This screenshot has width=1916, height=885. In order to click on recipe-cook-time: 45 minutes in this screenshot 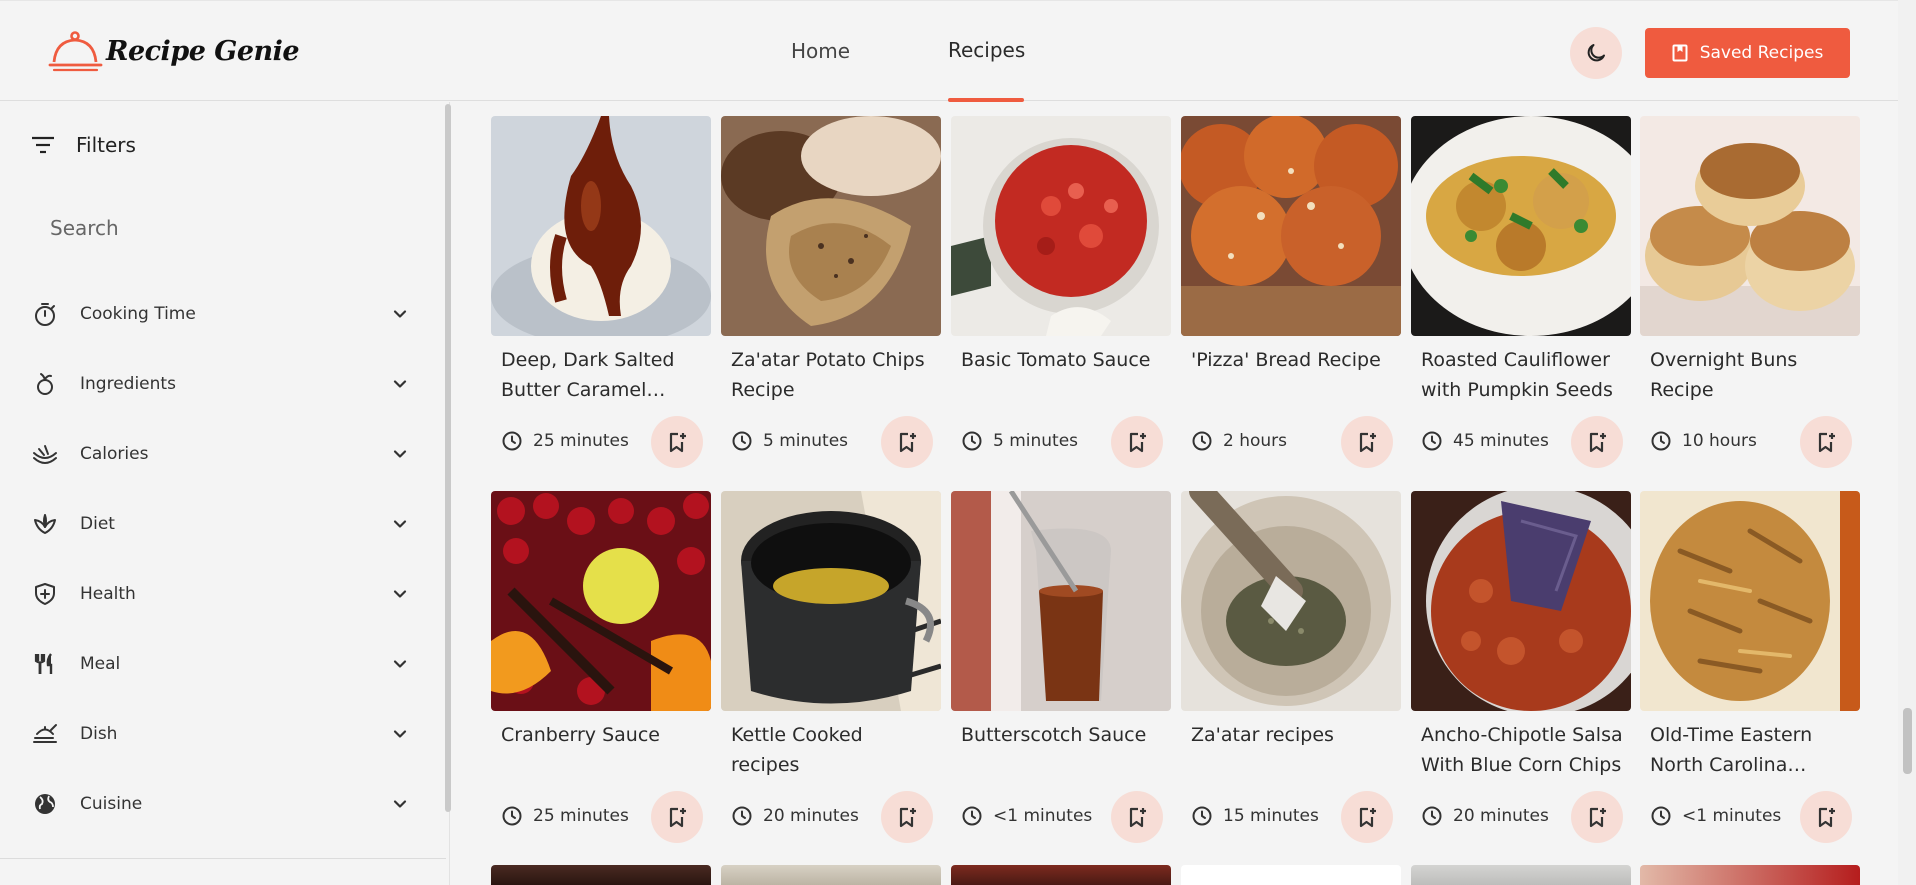, I will do `click(1485, 441)`.